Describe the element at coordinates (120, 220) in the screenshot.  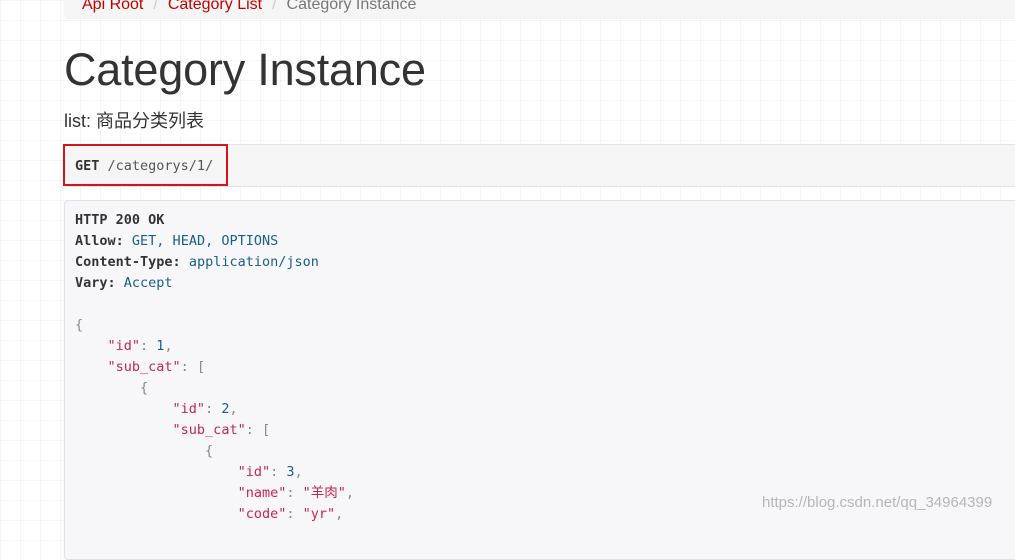
I see `response-status: HTTP 200 OK` at that location.